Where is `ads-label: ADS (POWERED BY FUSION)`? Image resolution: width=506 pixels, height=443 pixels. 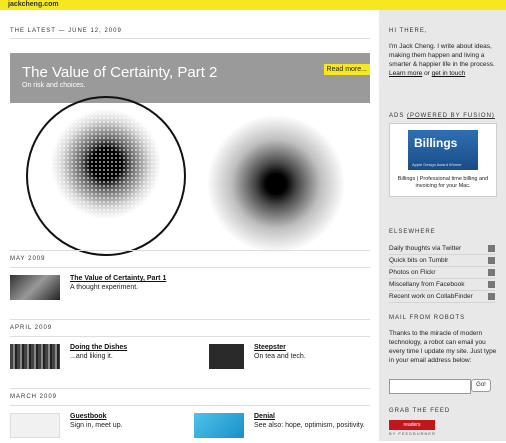 ads-label: ADS (POWERED BY FUSION) is located at coordinates (442, 116).